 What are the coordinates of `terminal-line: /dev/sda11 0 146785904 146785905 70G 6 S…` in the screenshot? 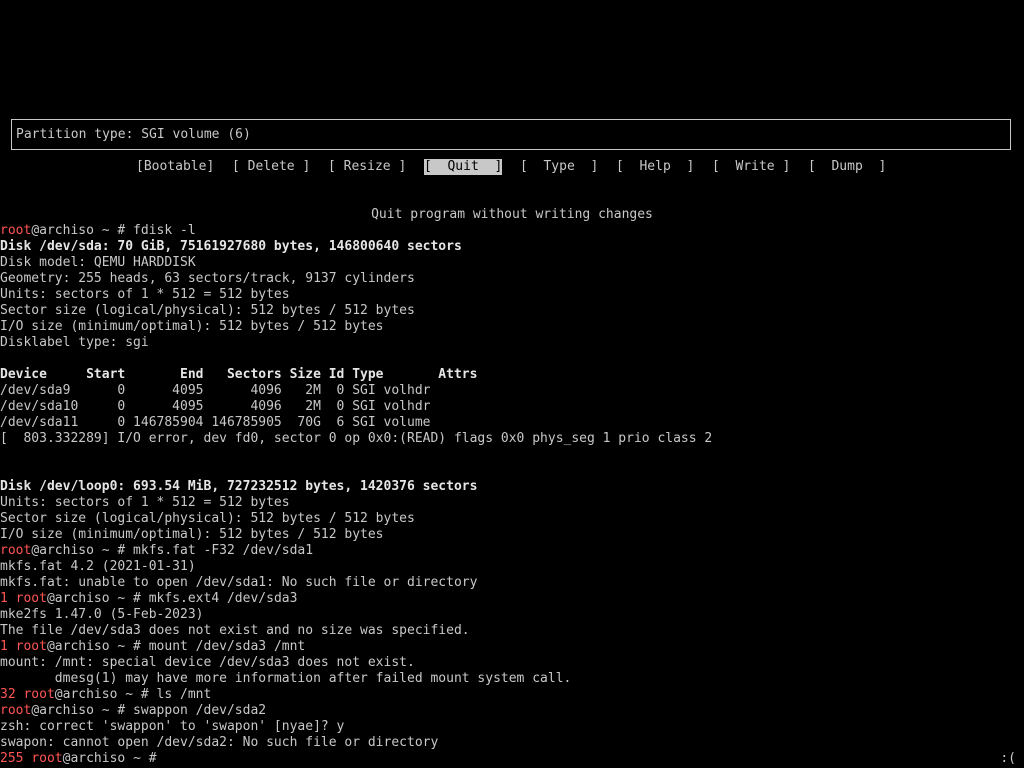 It's located at (512, 423).